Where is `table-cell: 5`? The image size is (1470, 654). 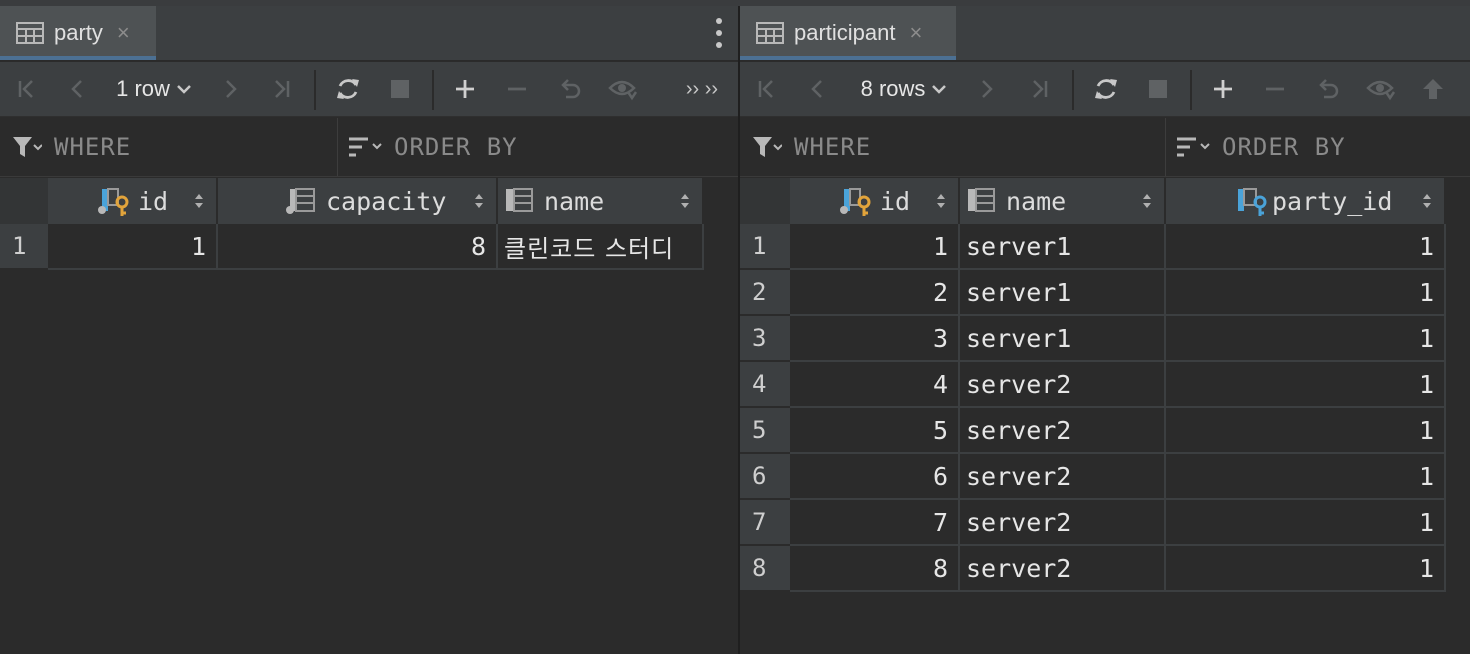
table-cell: 5 is located at coordinates (875, 431).